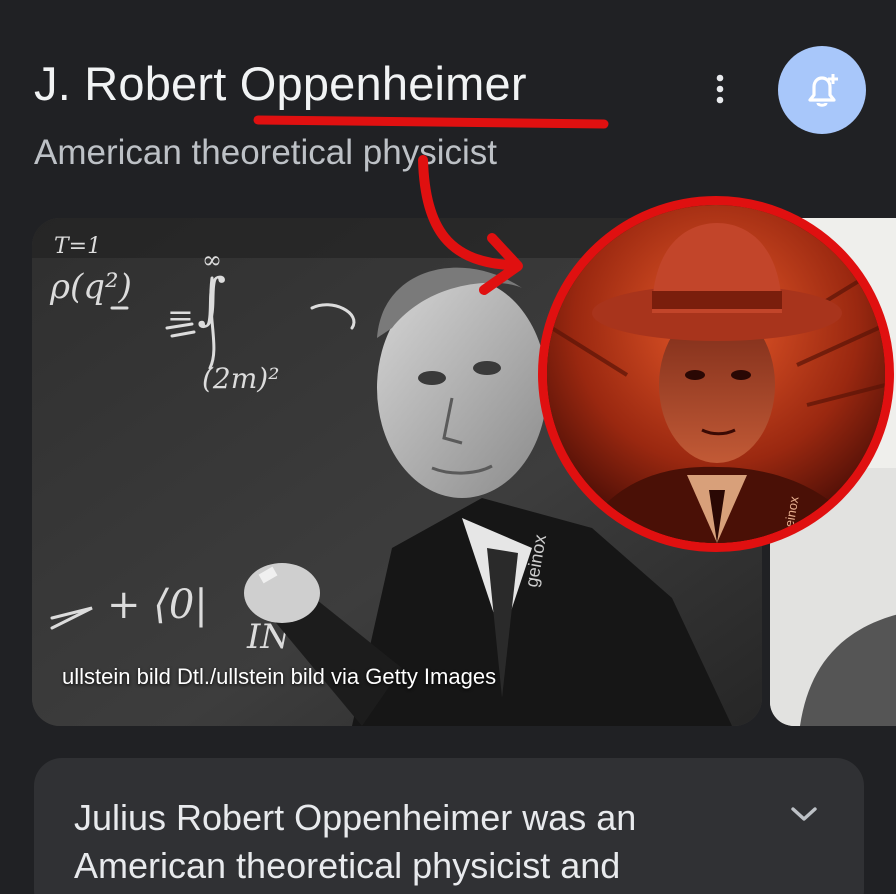 The width and height of the screenshot is (896, 894). I want to click on film-still: geinox, so click(716, 374).